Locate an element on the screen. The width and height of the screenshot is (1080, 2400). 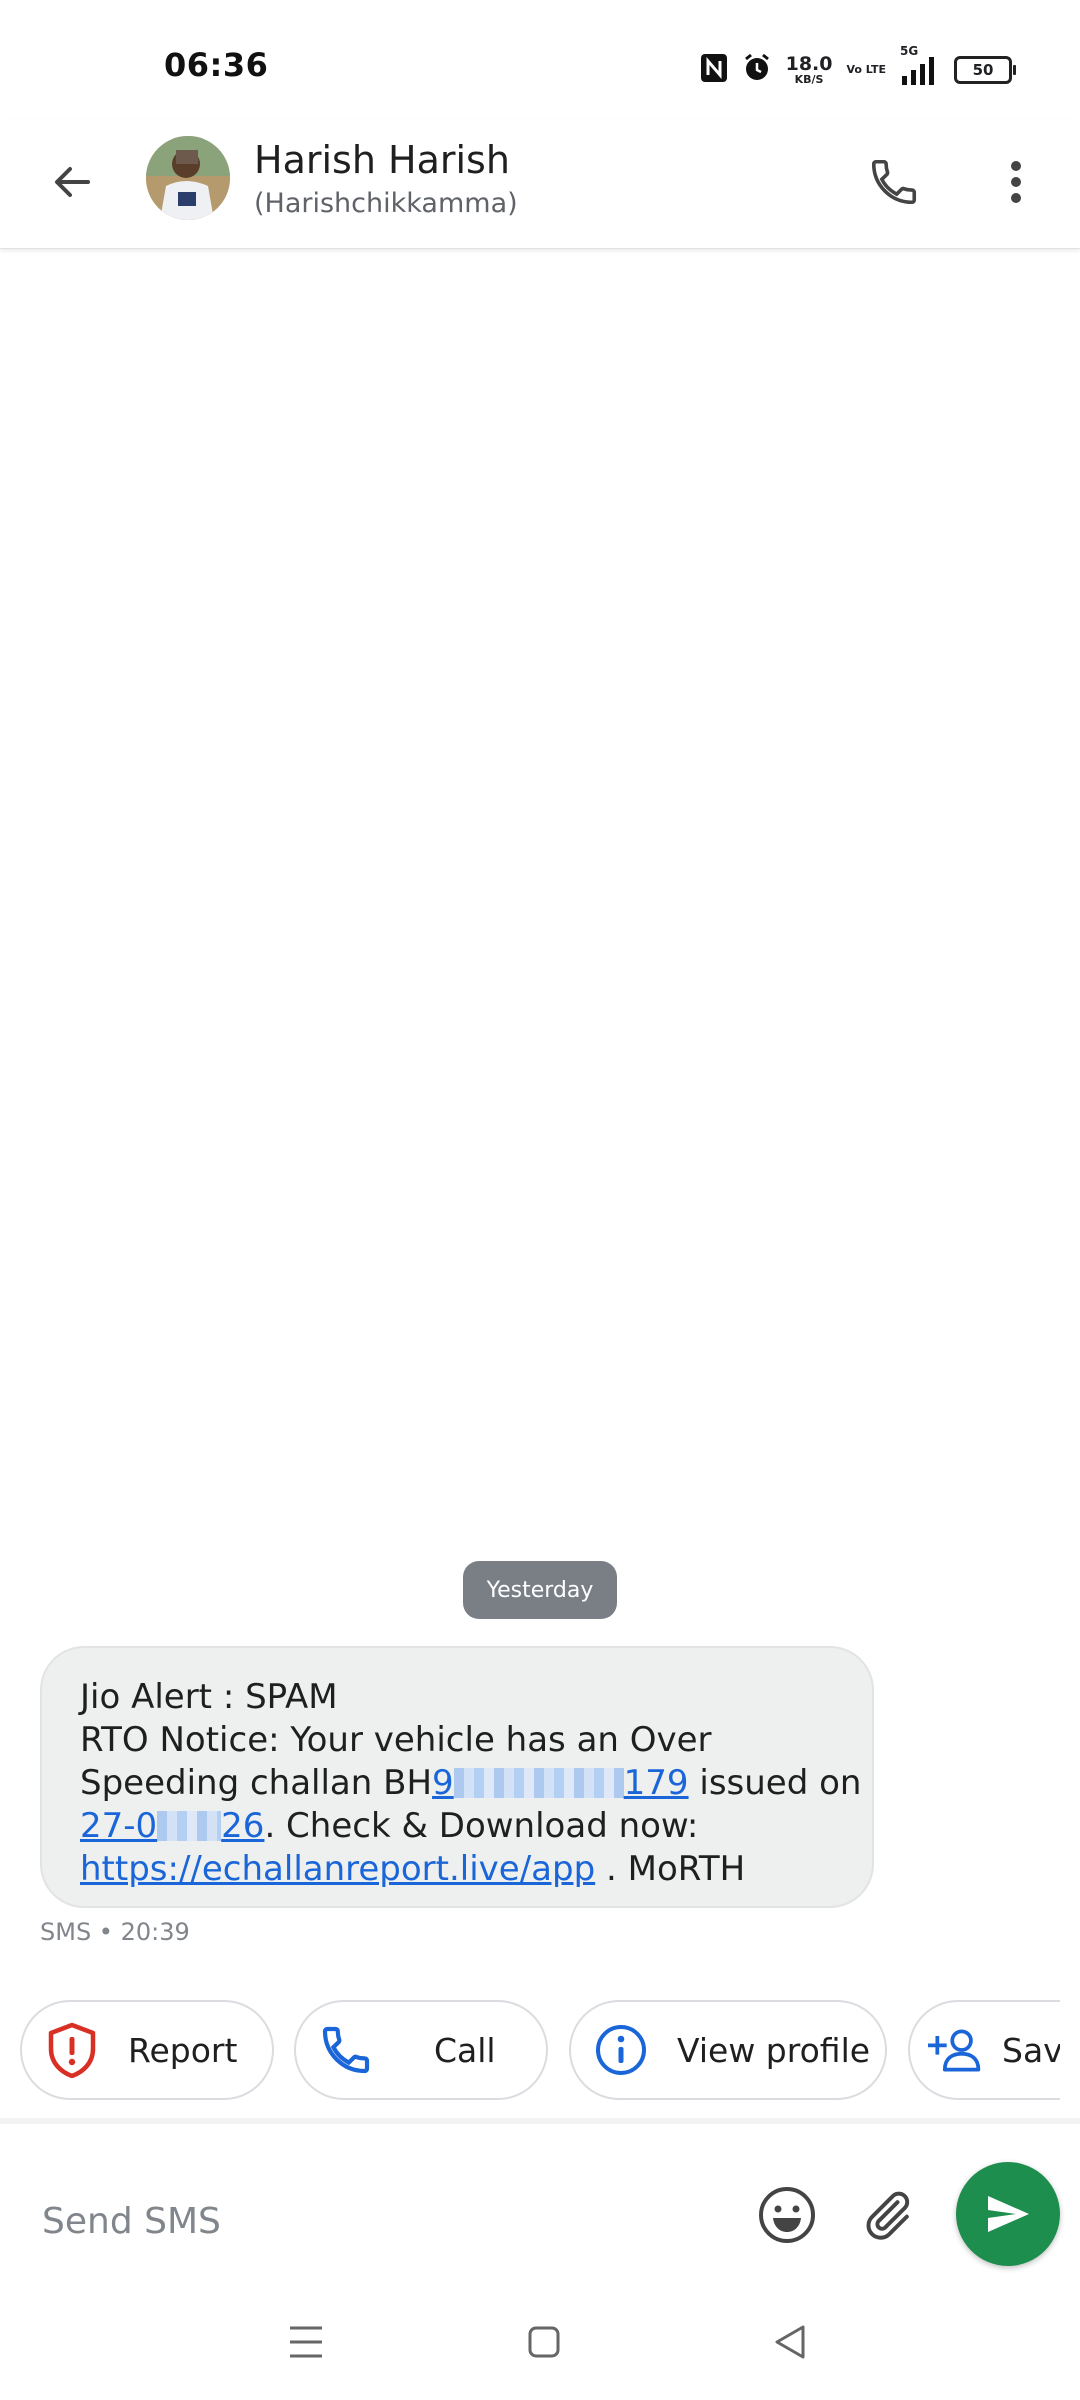
url-link: https://echallanreport.live/app is located at coordinates (337, 1869).